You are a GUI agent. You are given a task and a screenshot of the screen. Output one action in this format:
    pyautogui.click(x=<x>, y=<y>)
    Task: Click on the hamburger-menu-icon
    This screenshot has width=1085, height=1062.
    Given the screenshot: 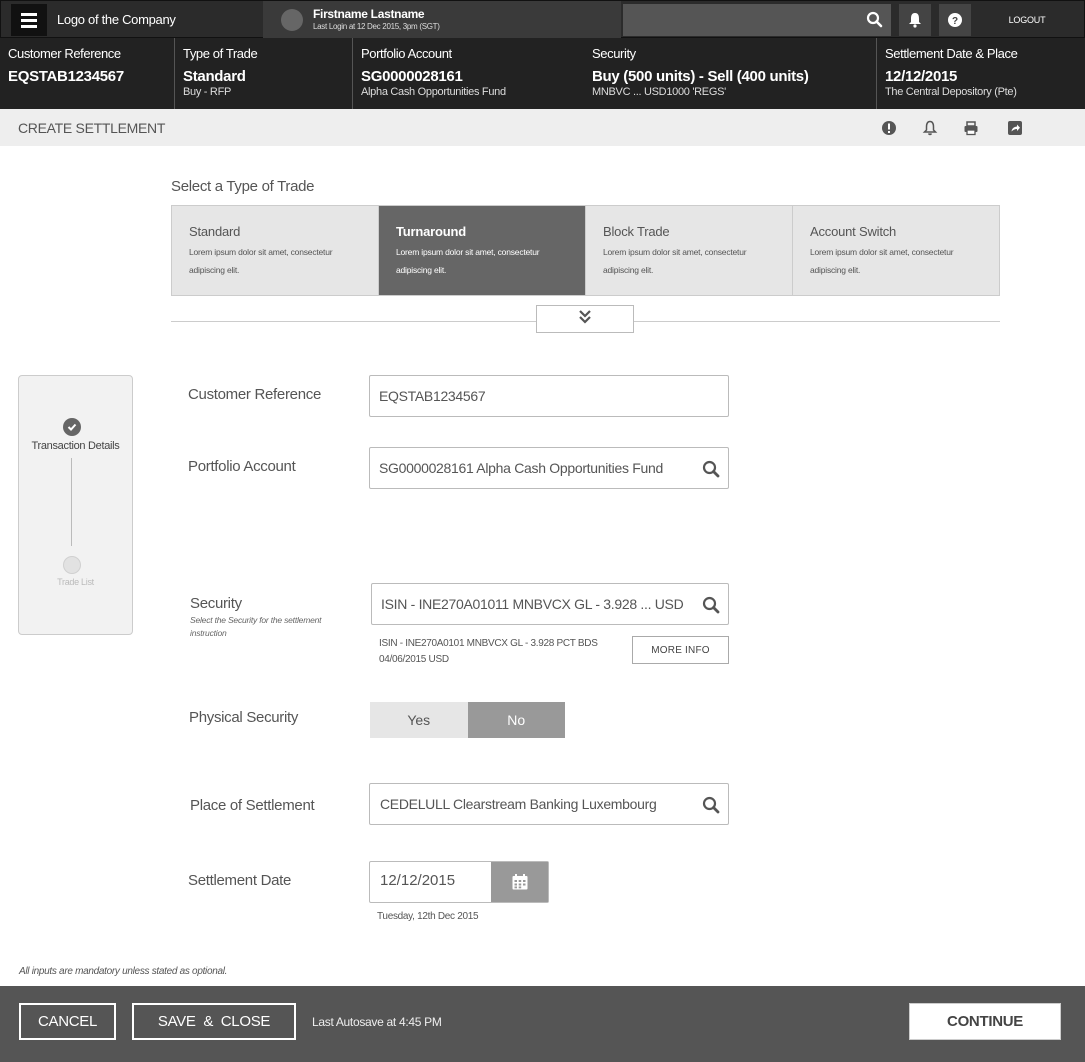 What is the action you would take?
    pyautogui.click(x=29, y=20)
    